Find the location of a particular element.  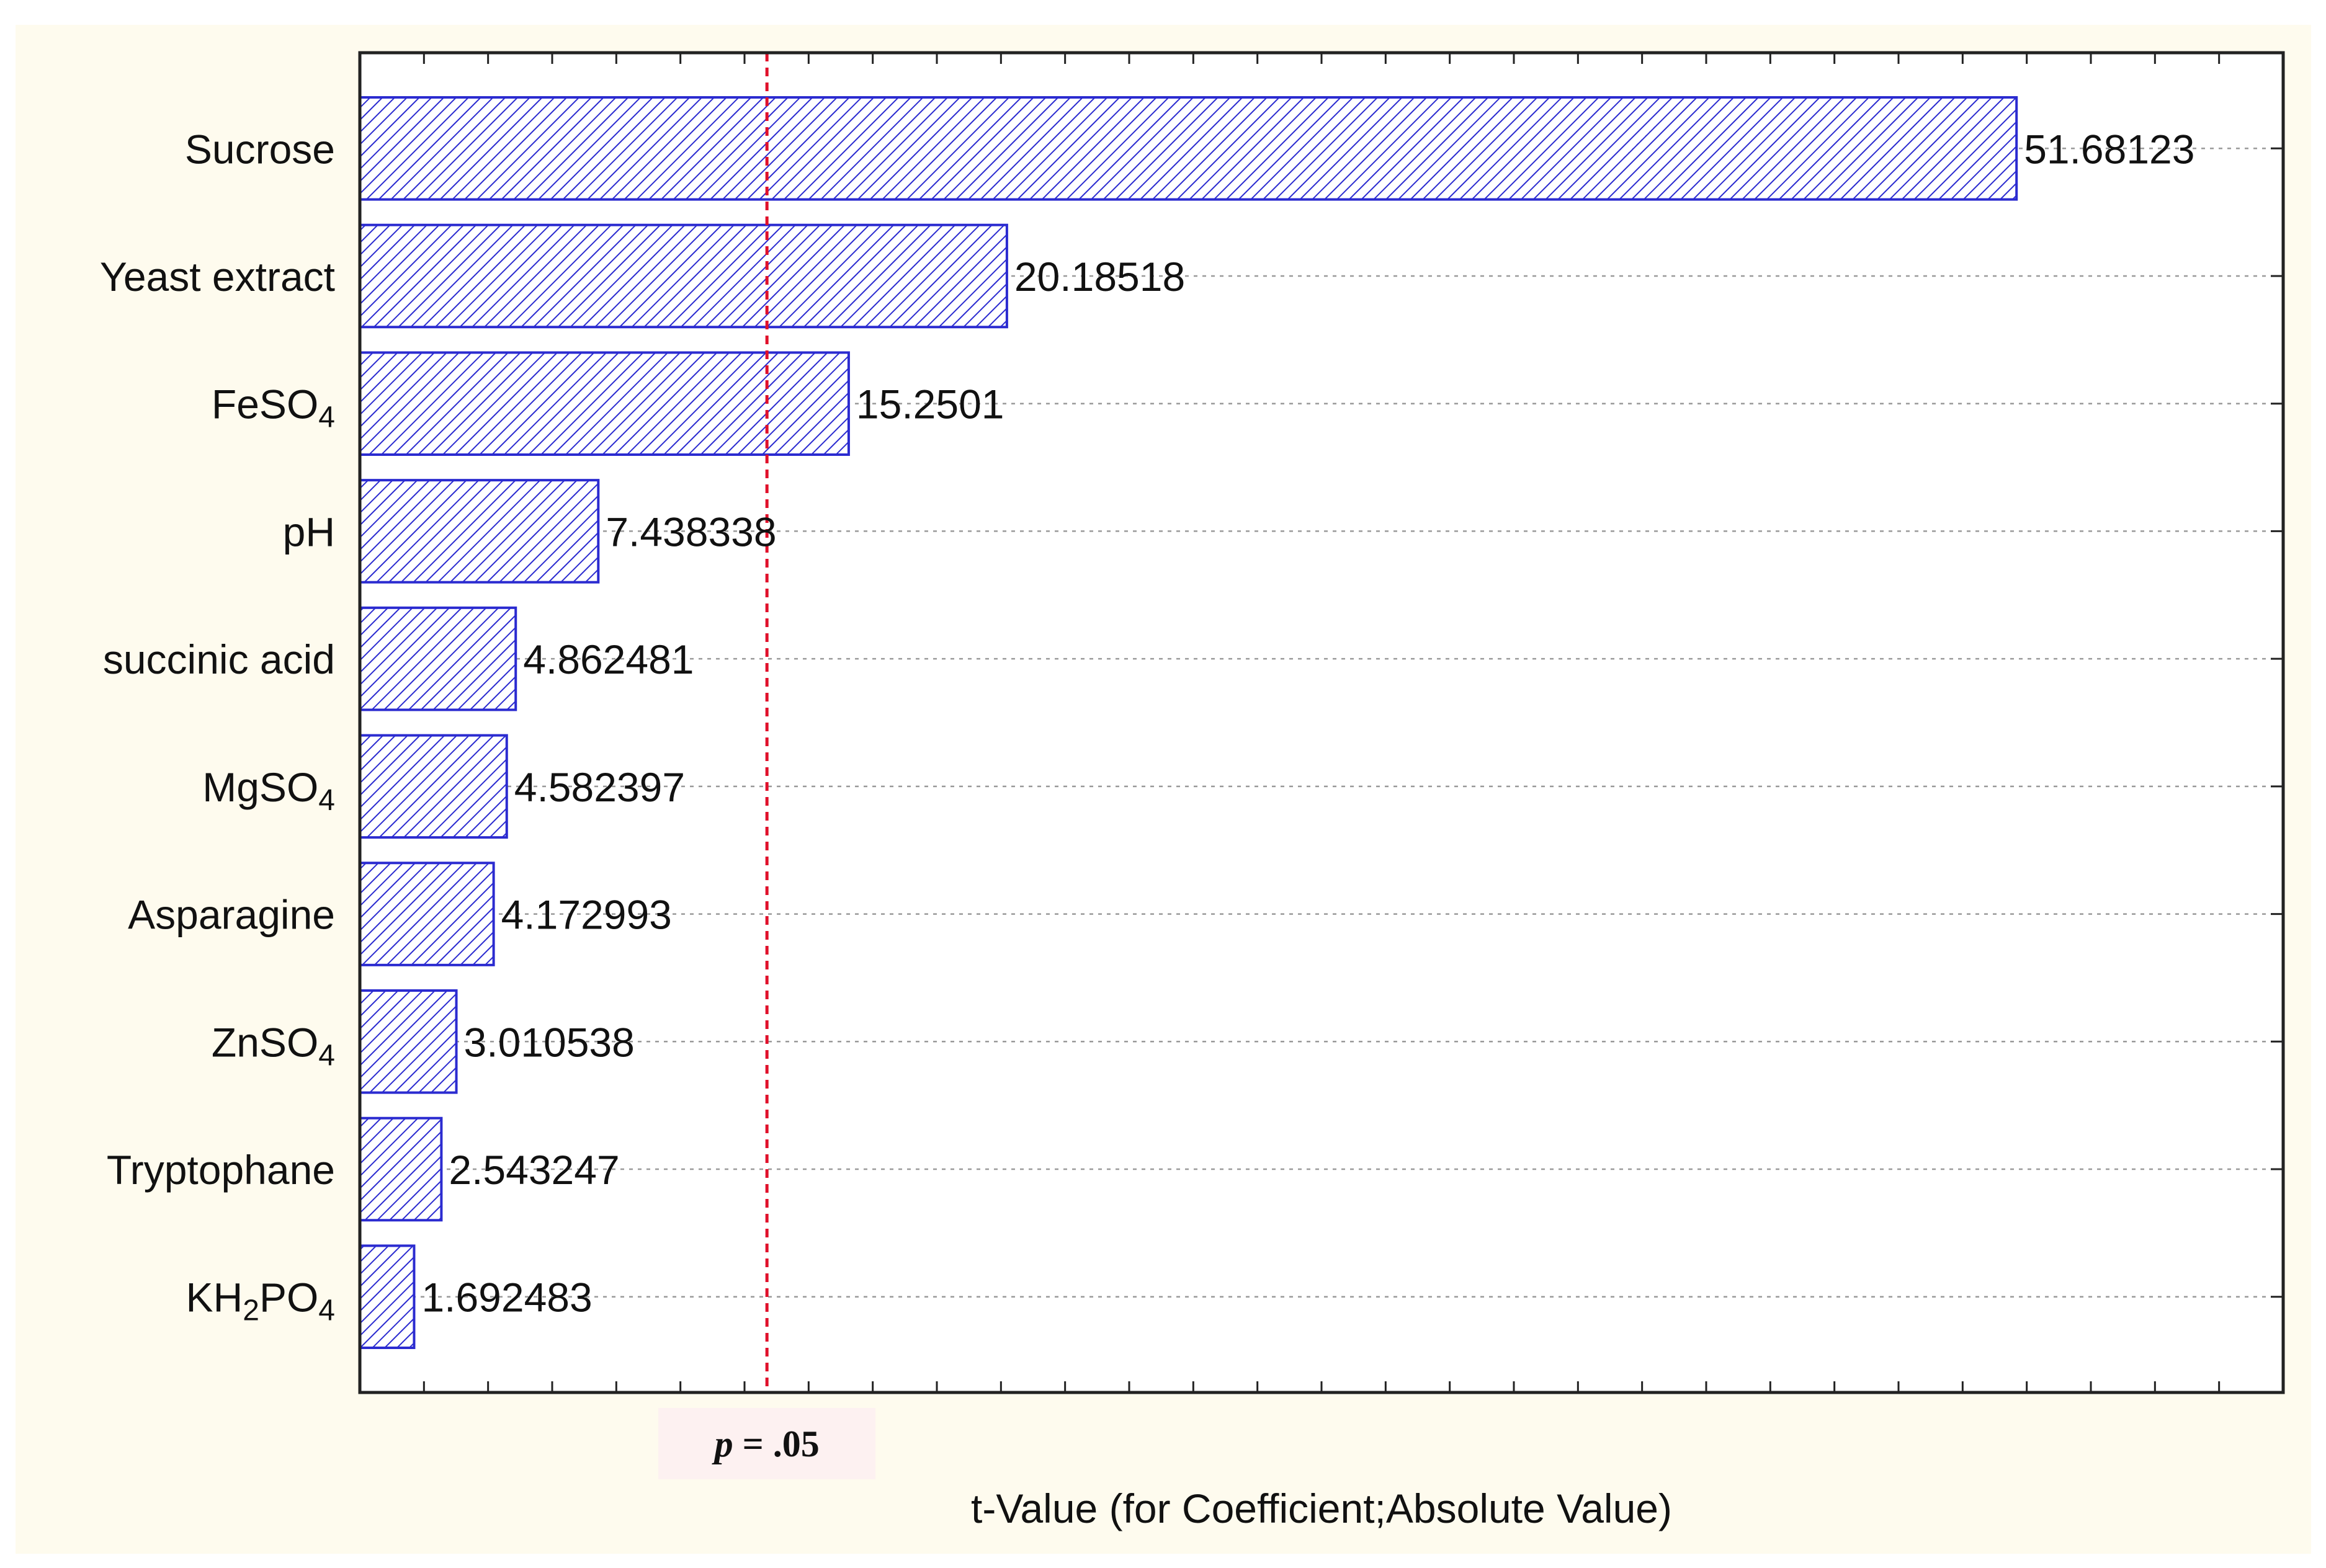

bar-value-label: 20.18518 is located at coordinates (1099, 277).